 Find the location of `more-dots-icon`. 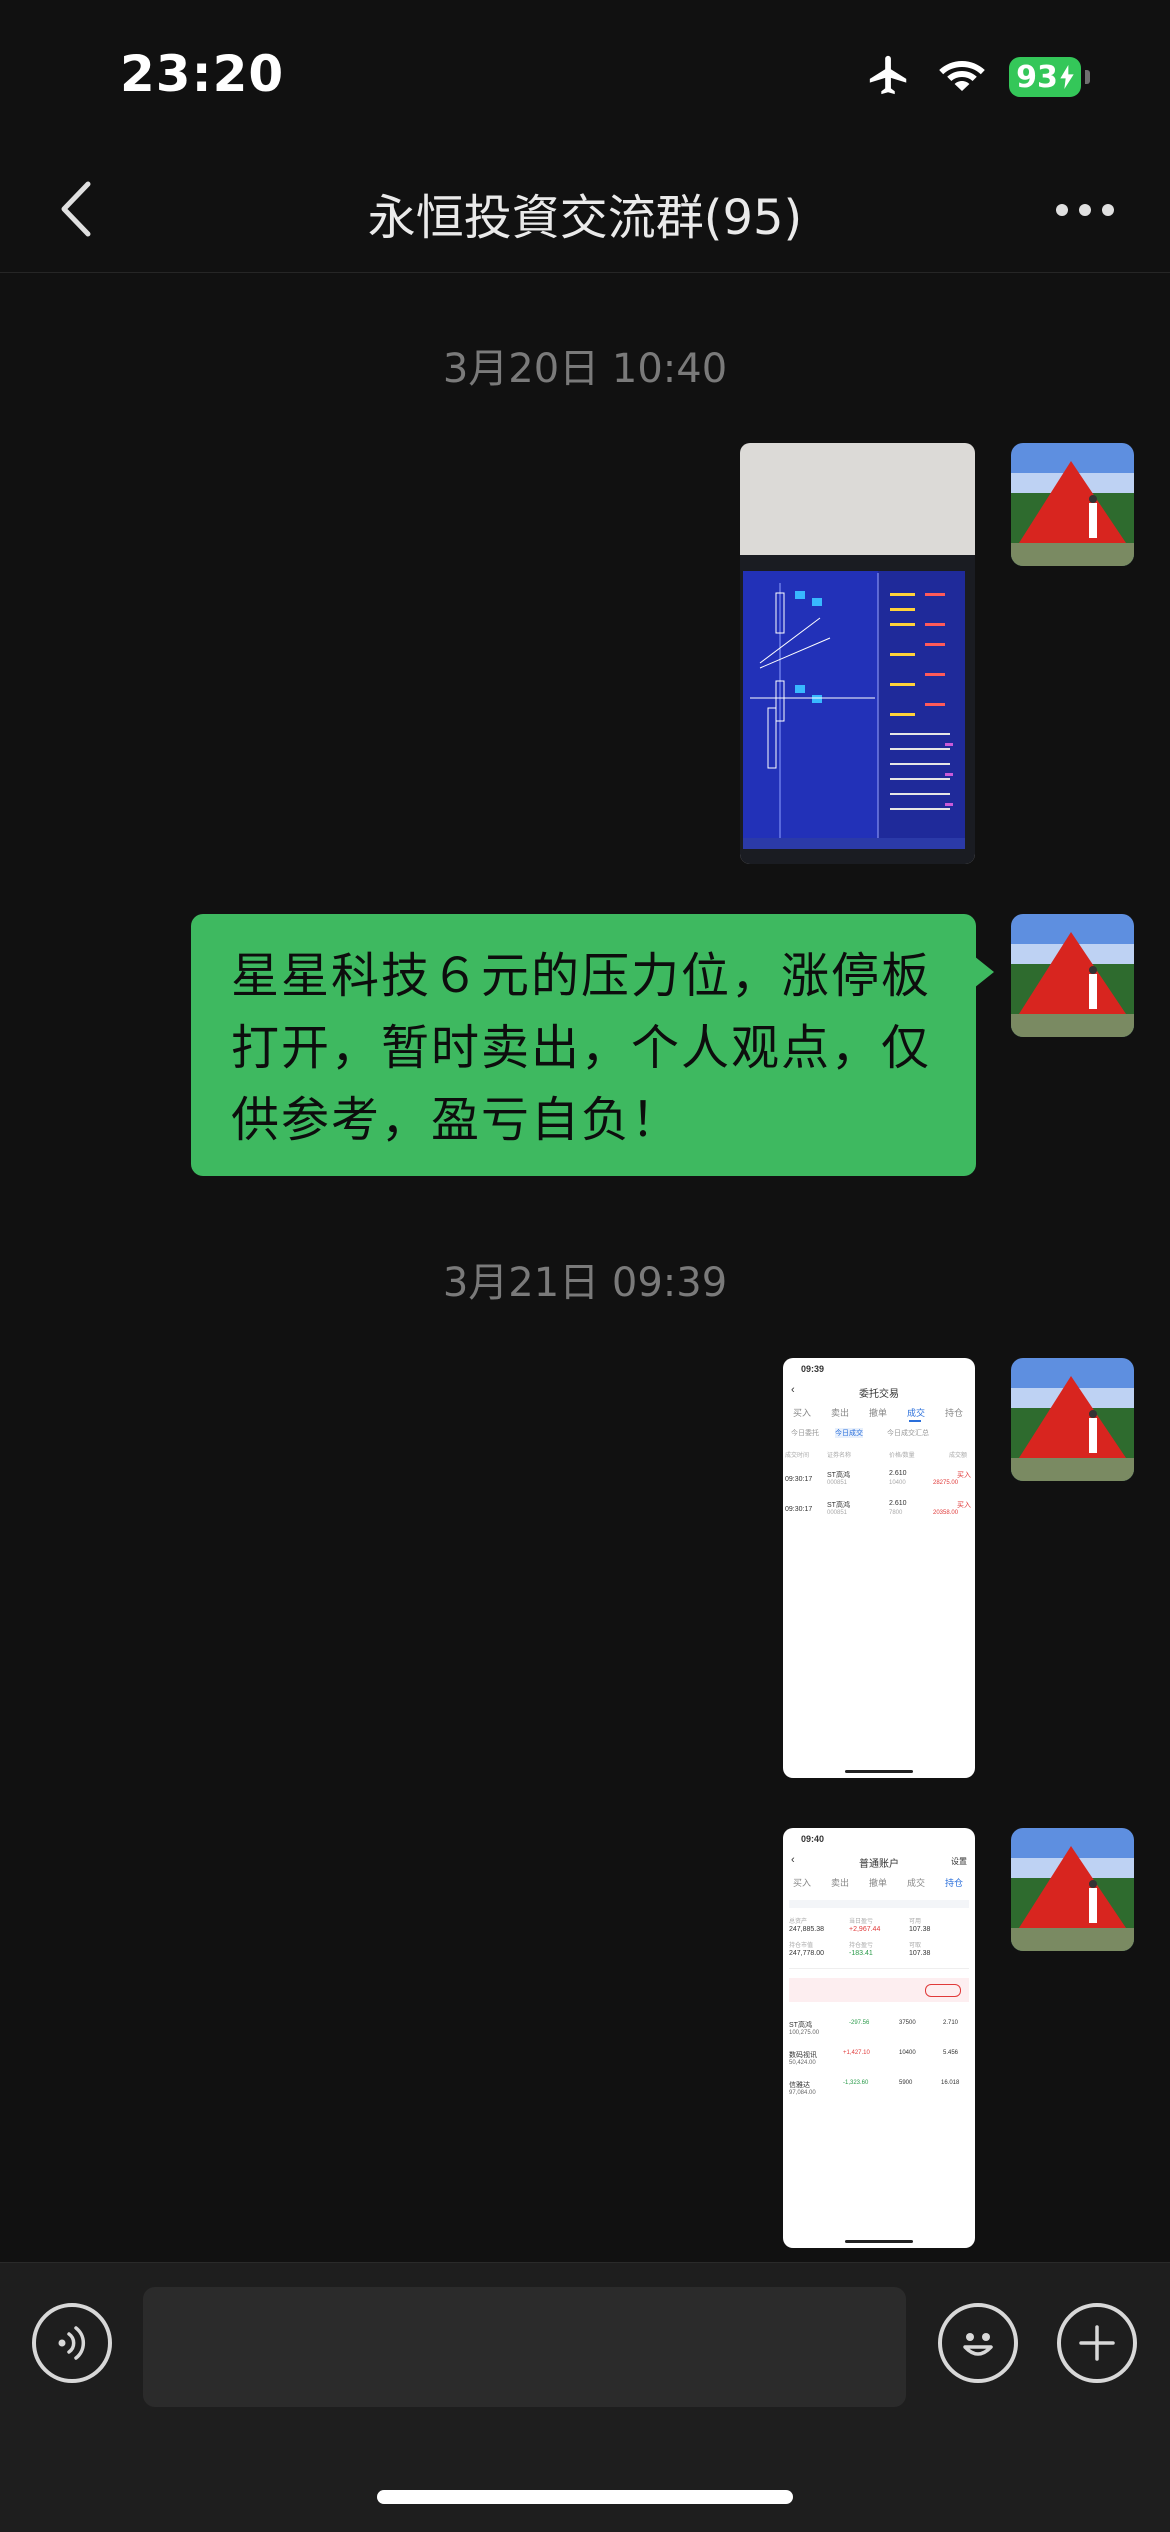

more-dots-icon is located at coordinates (1085, 210).